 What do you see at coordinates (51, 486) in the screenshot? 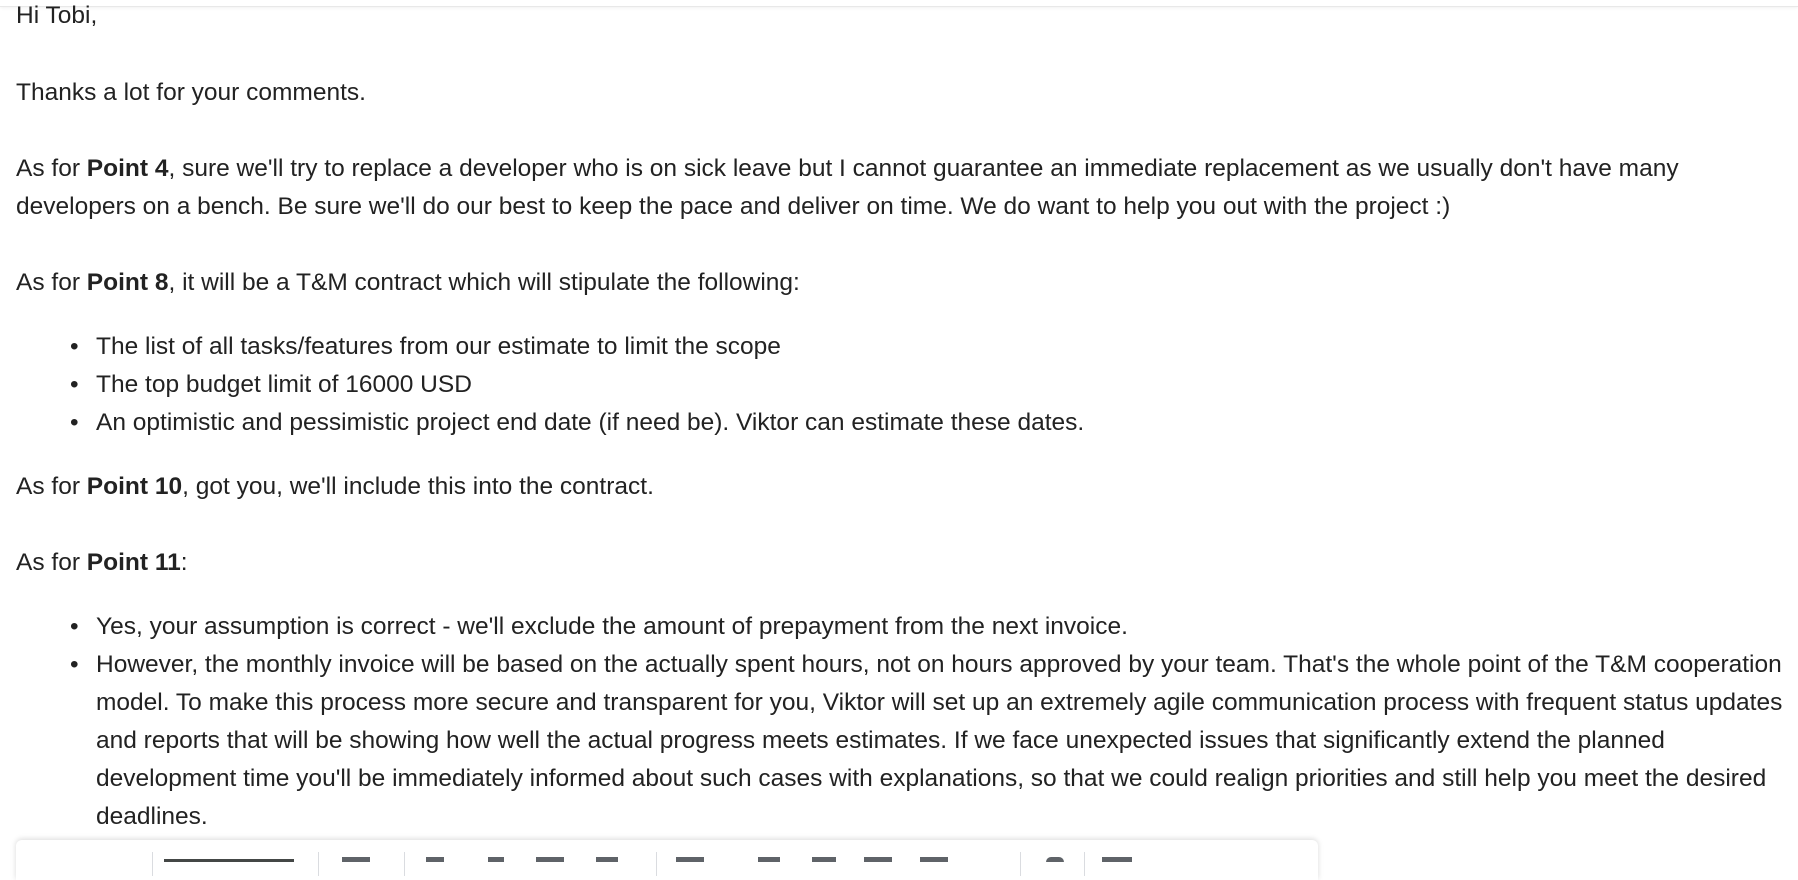
I see `point10-prefix: As for` at bounding box center [51, 486].